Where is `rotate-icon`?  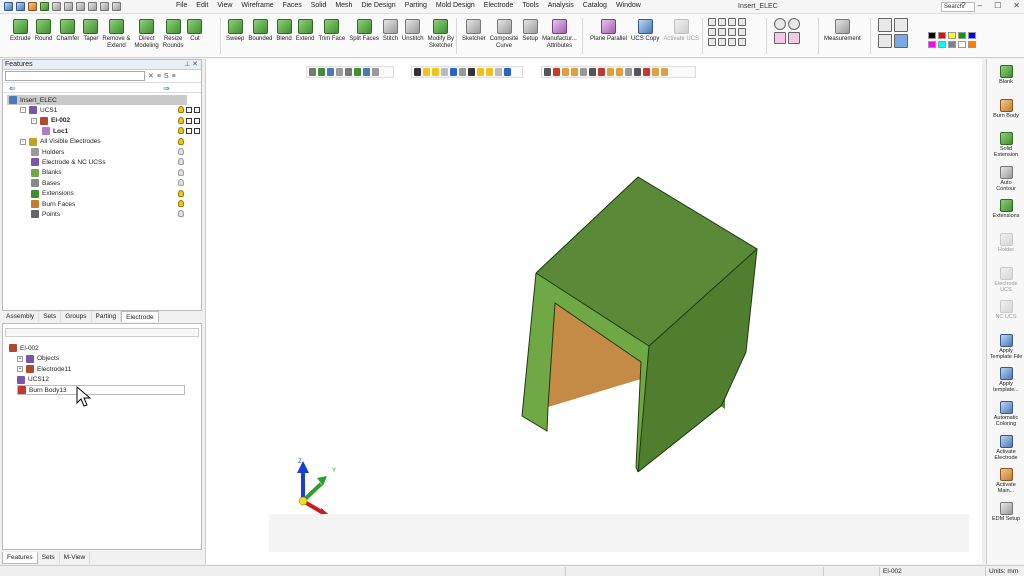 rotate-icon is located at coordinates (780, 24).